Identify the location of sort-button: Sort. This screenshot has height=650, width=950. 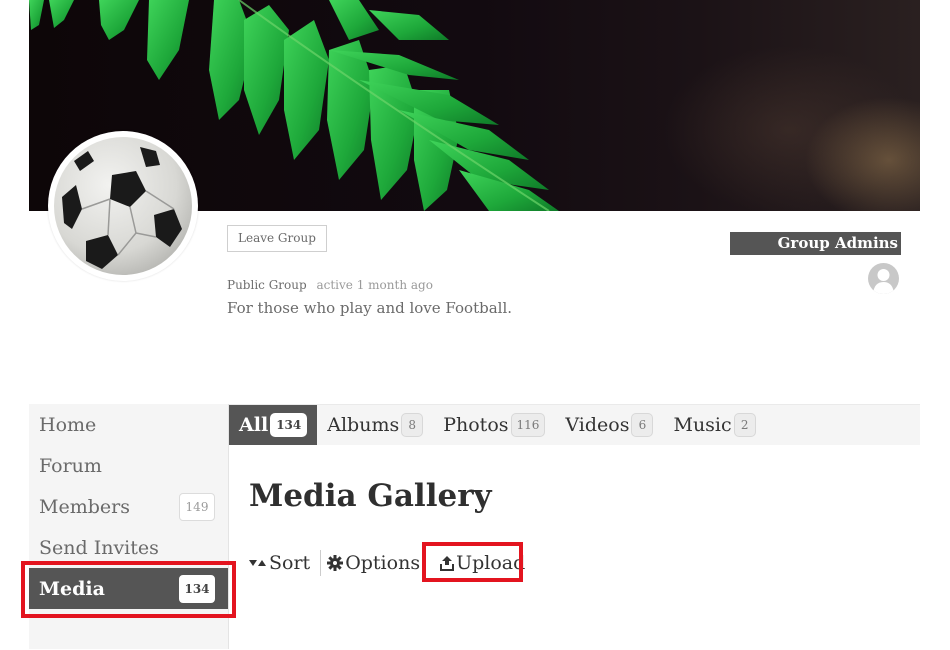
(279, 563).